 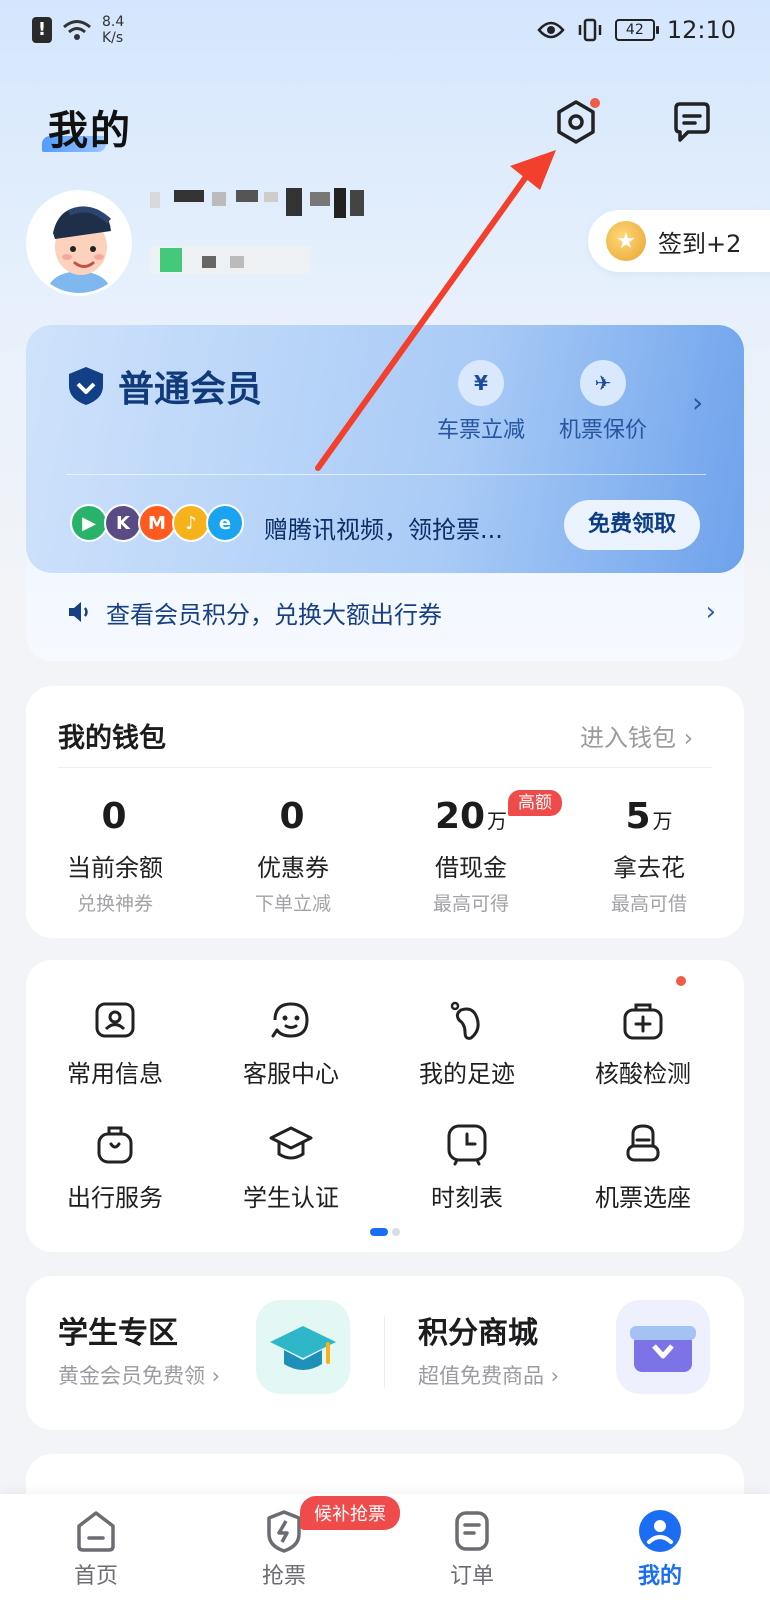 What do you see at coordinates (191, 523) in the screenshot?
I see `qq-music-icon: ♪` at bounding box center [191, 523].